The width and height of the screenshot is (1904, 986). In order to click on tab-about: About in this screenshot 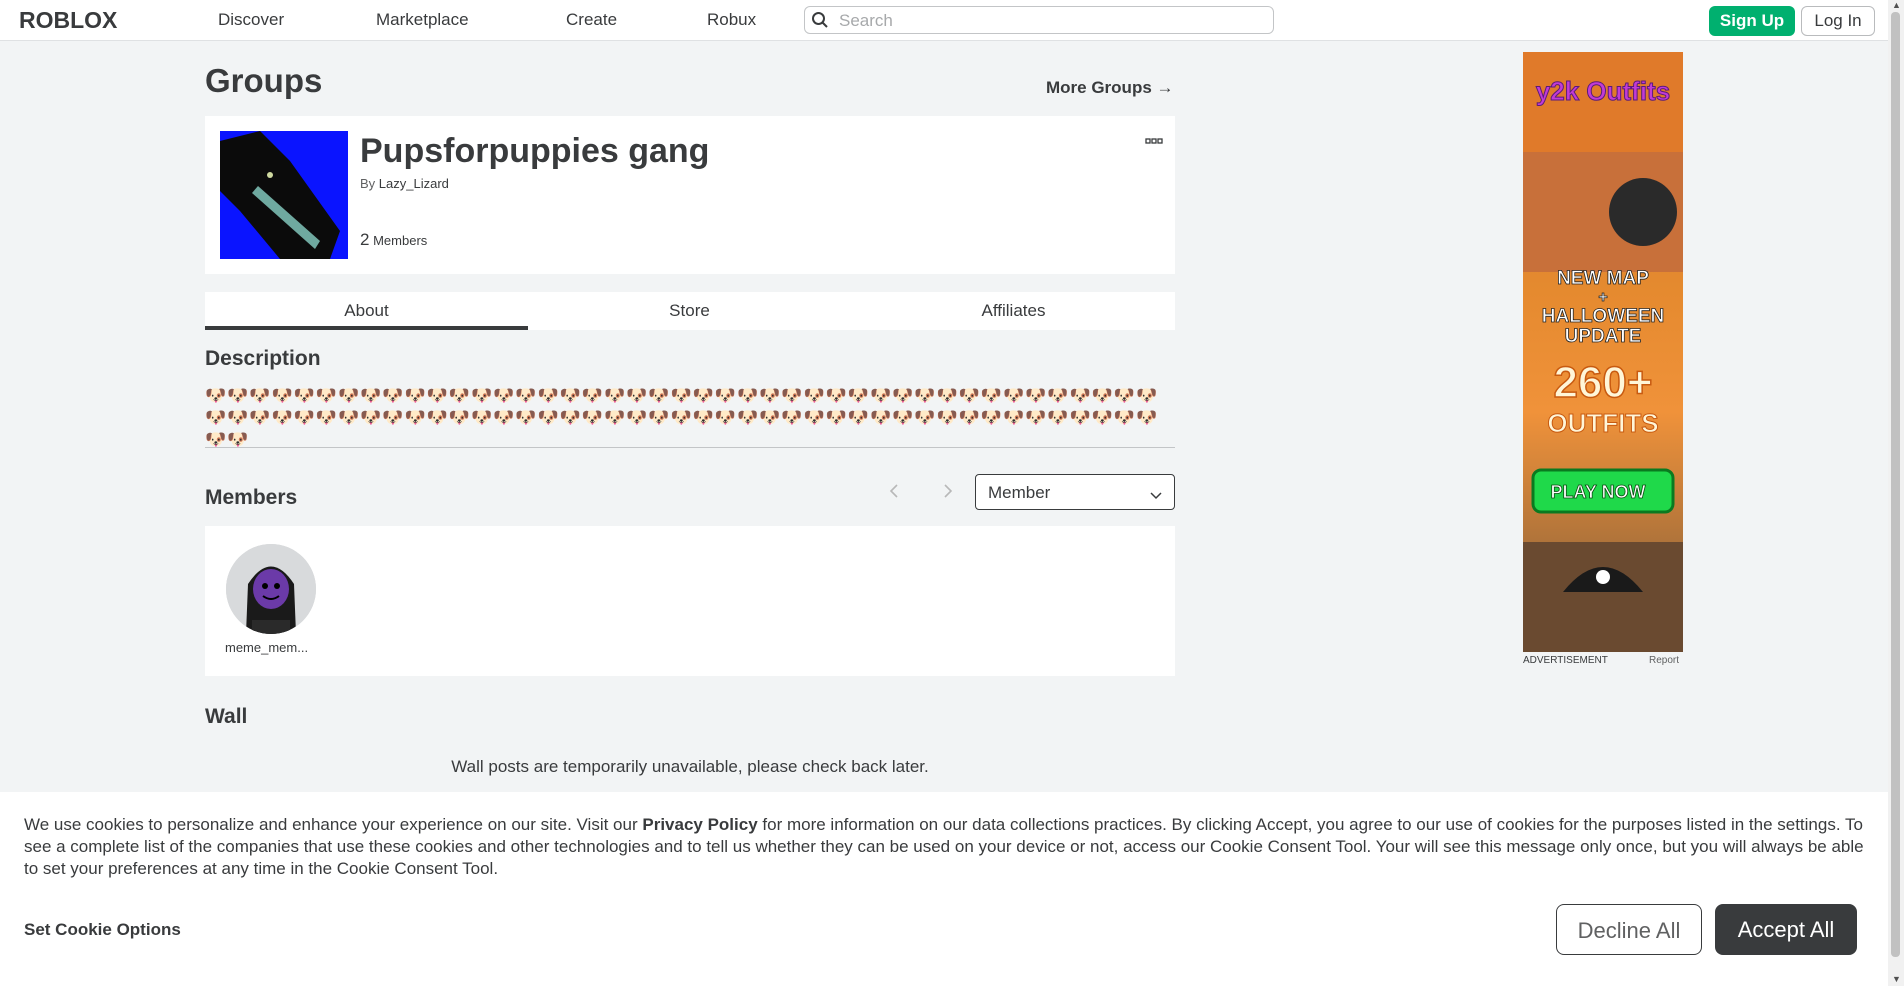, I will do `click(366, 311)`.